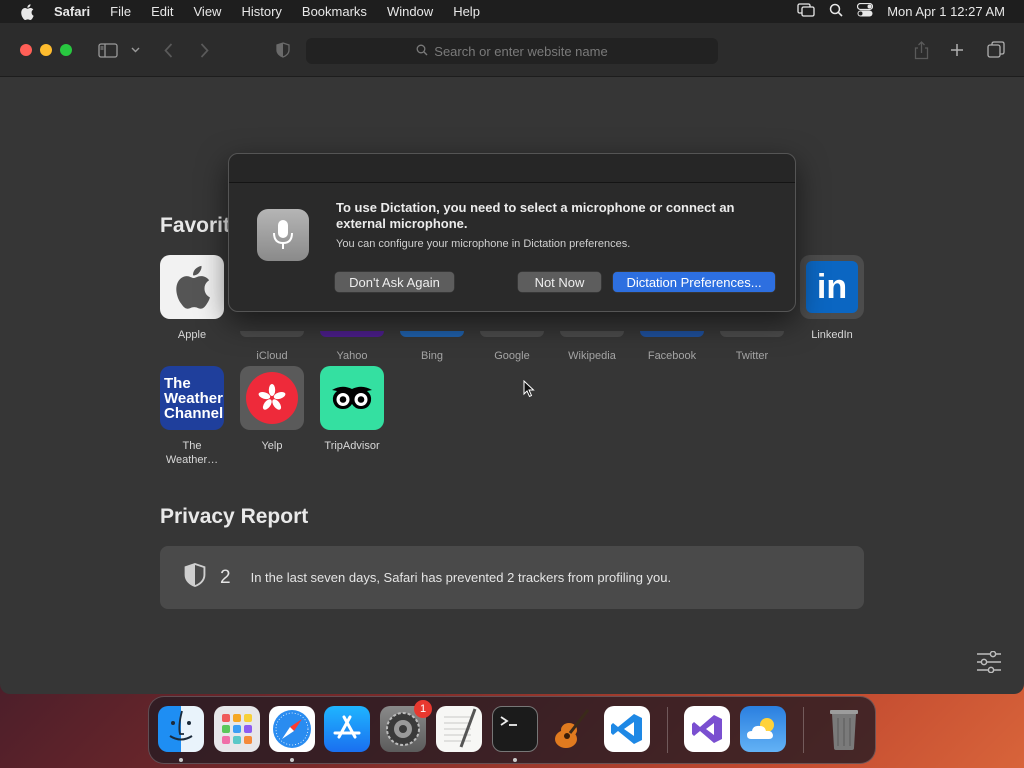 This screenshot has height=768, width=1024. What do you see at coordinates (529, 391) in the screenshot?
I see `mouse-pointer-icon` at bounding box center [529, 391].